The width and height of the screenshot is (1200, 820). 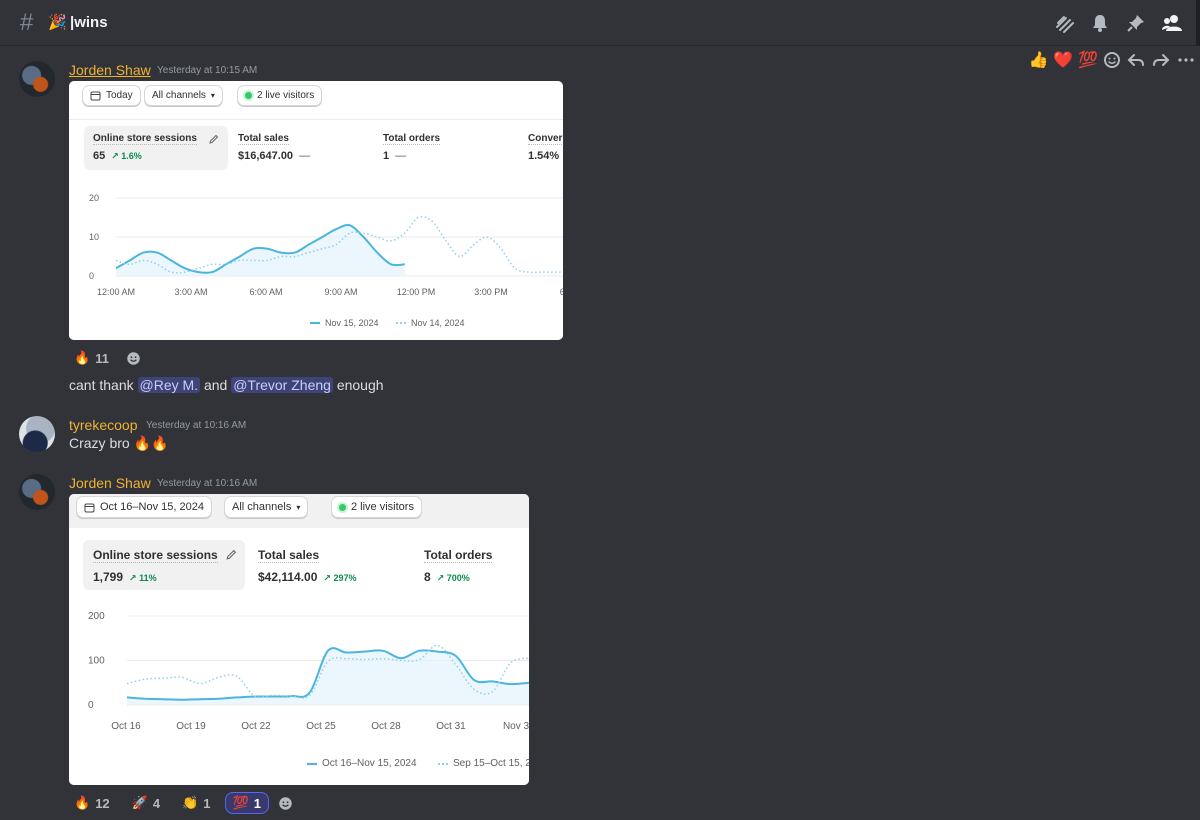 I want to click on channel-name-text: wins, so click(x=91, y=22).